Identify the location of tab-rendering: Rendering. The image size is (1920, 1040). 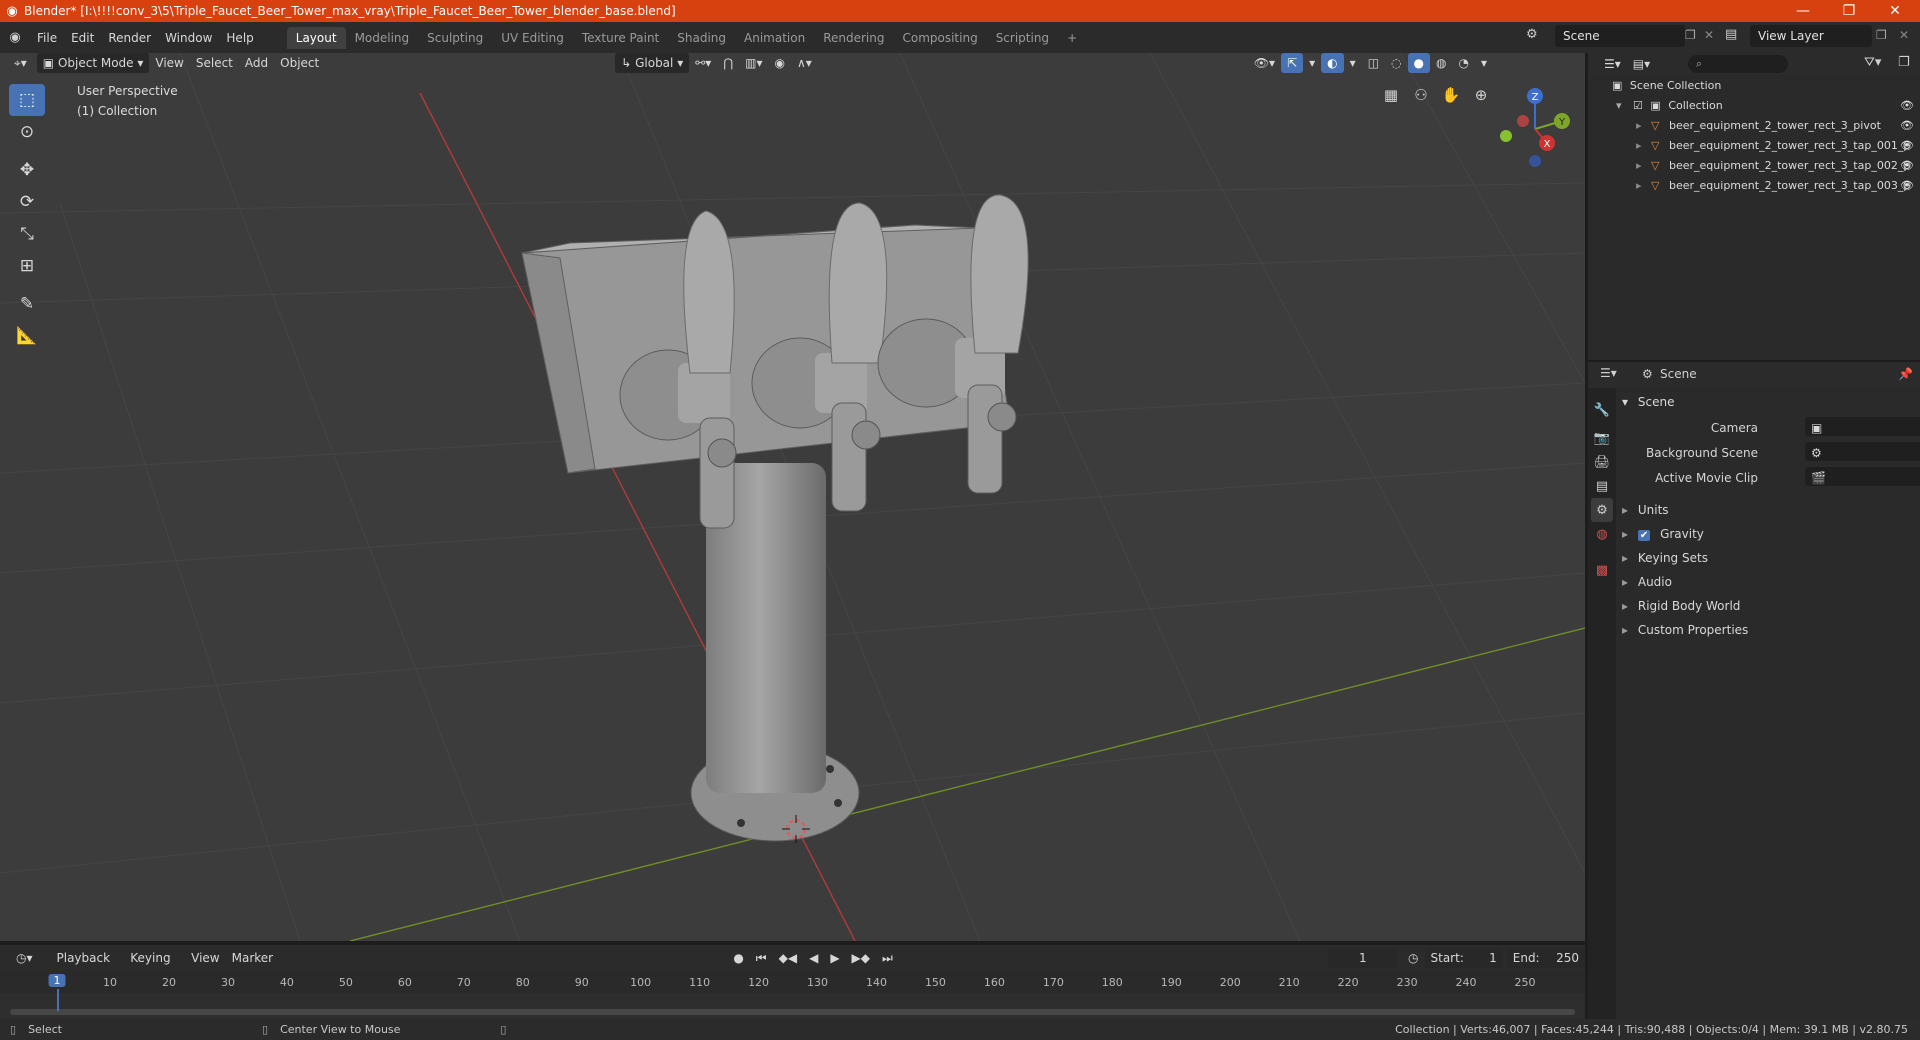
(853, 38).